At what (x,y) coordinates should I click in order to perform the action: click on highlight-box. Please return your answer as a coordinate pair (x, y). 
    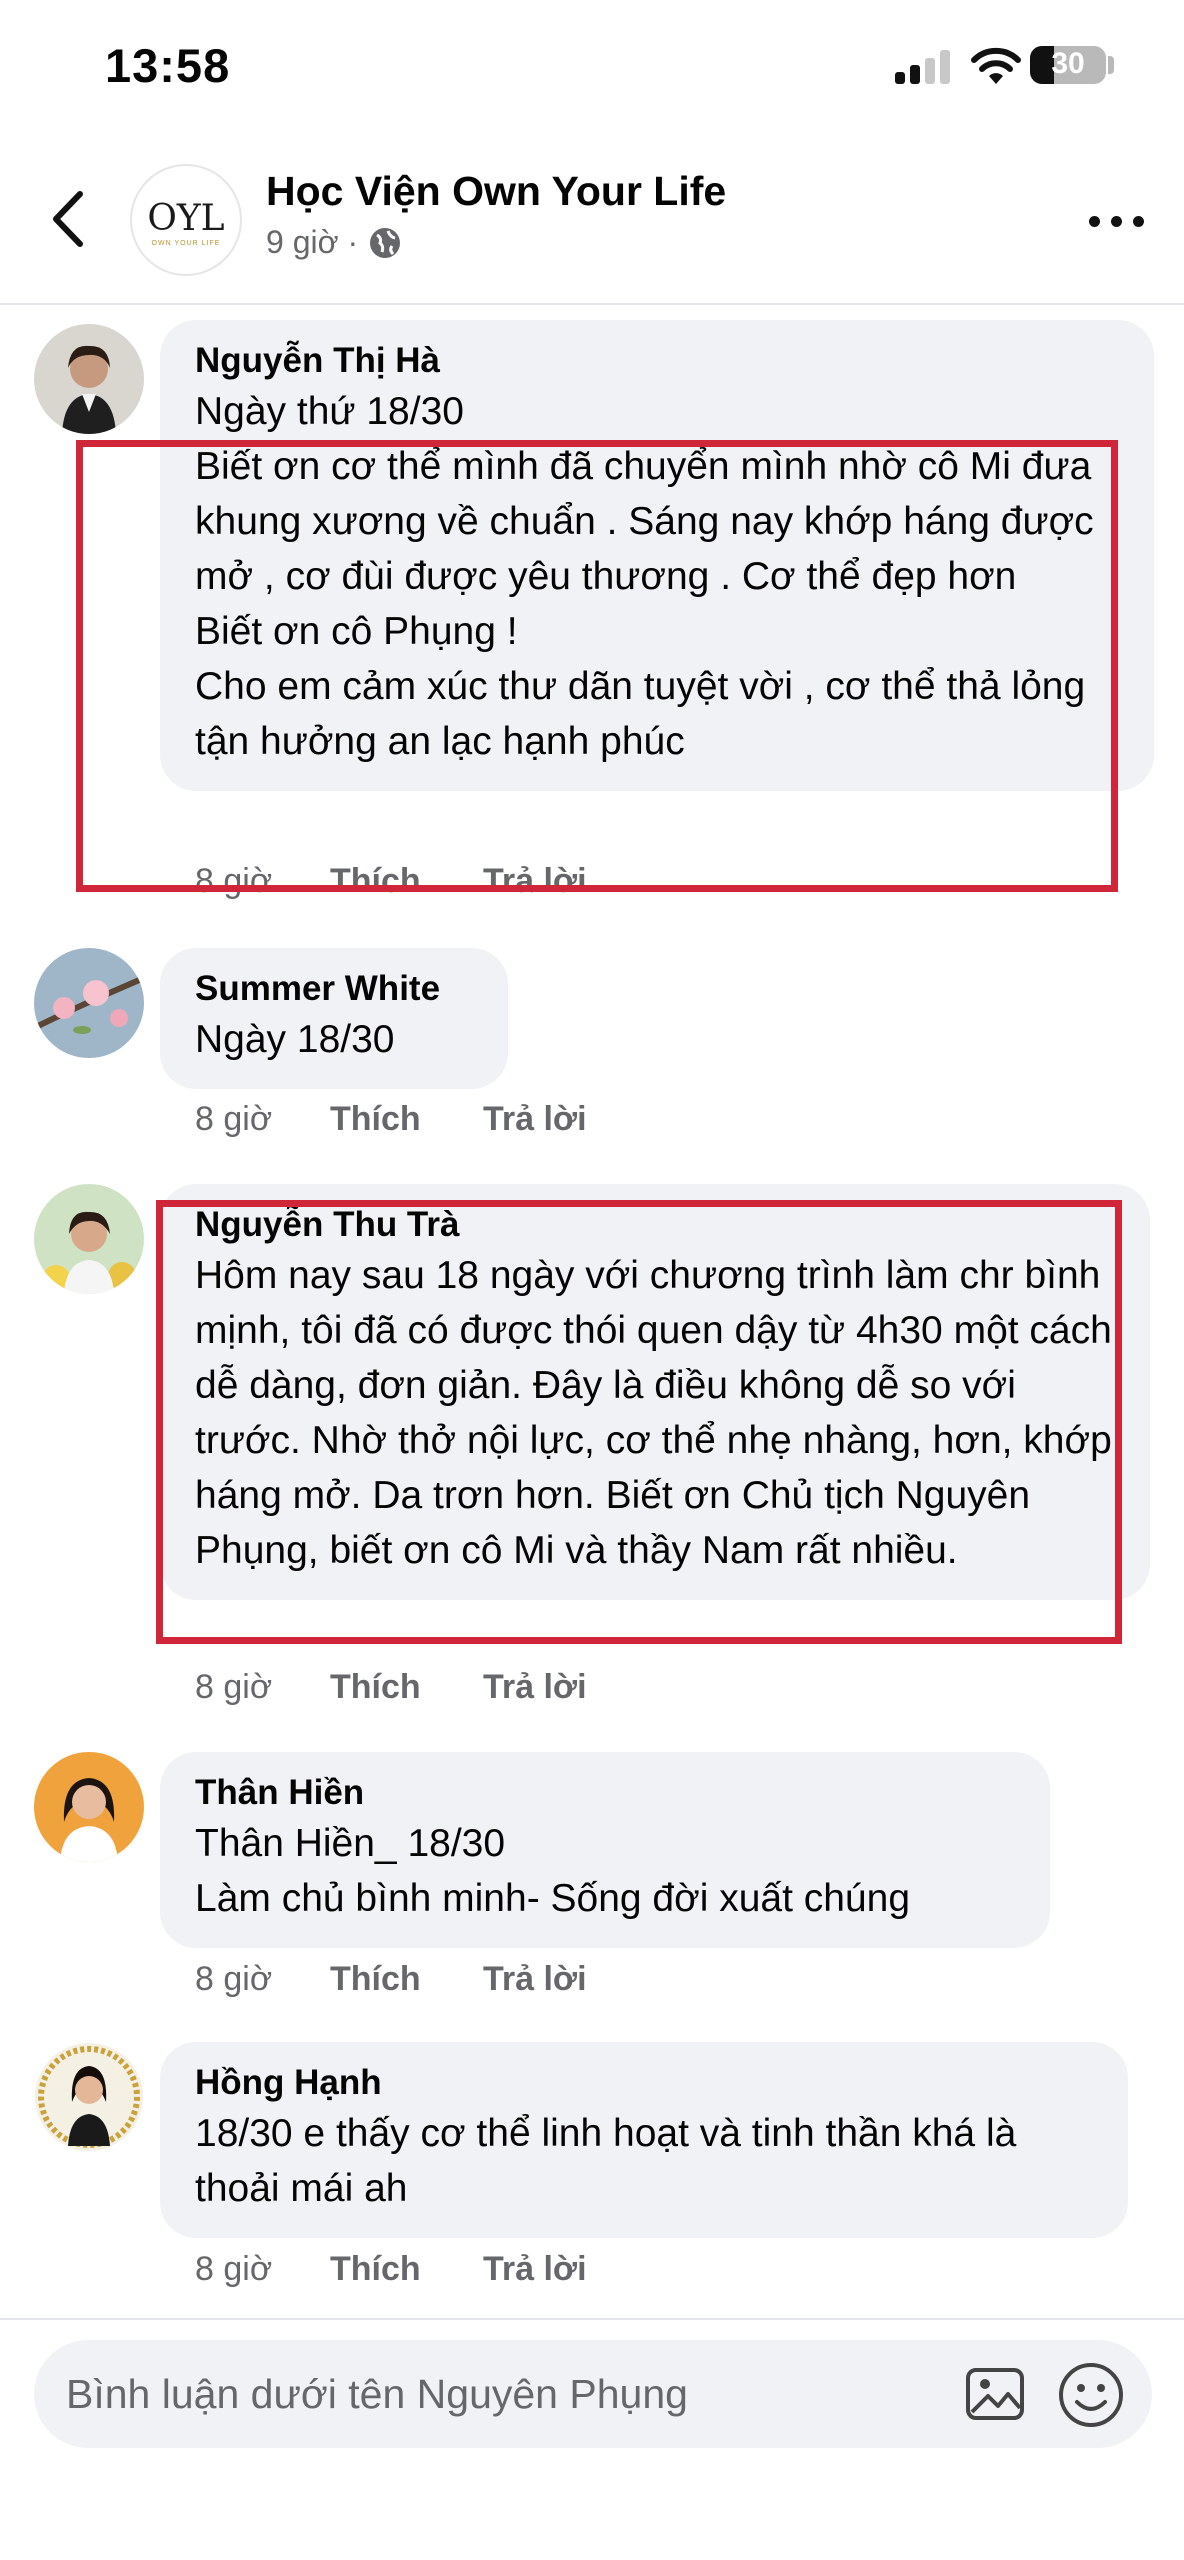
    Looking at the image, I should click on (639, 1422).